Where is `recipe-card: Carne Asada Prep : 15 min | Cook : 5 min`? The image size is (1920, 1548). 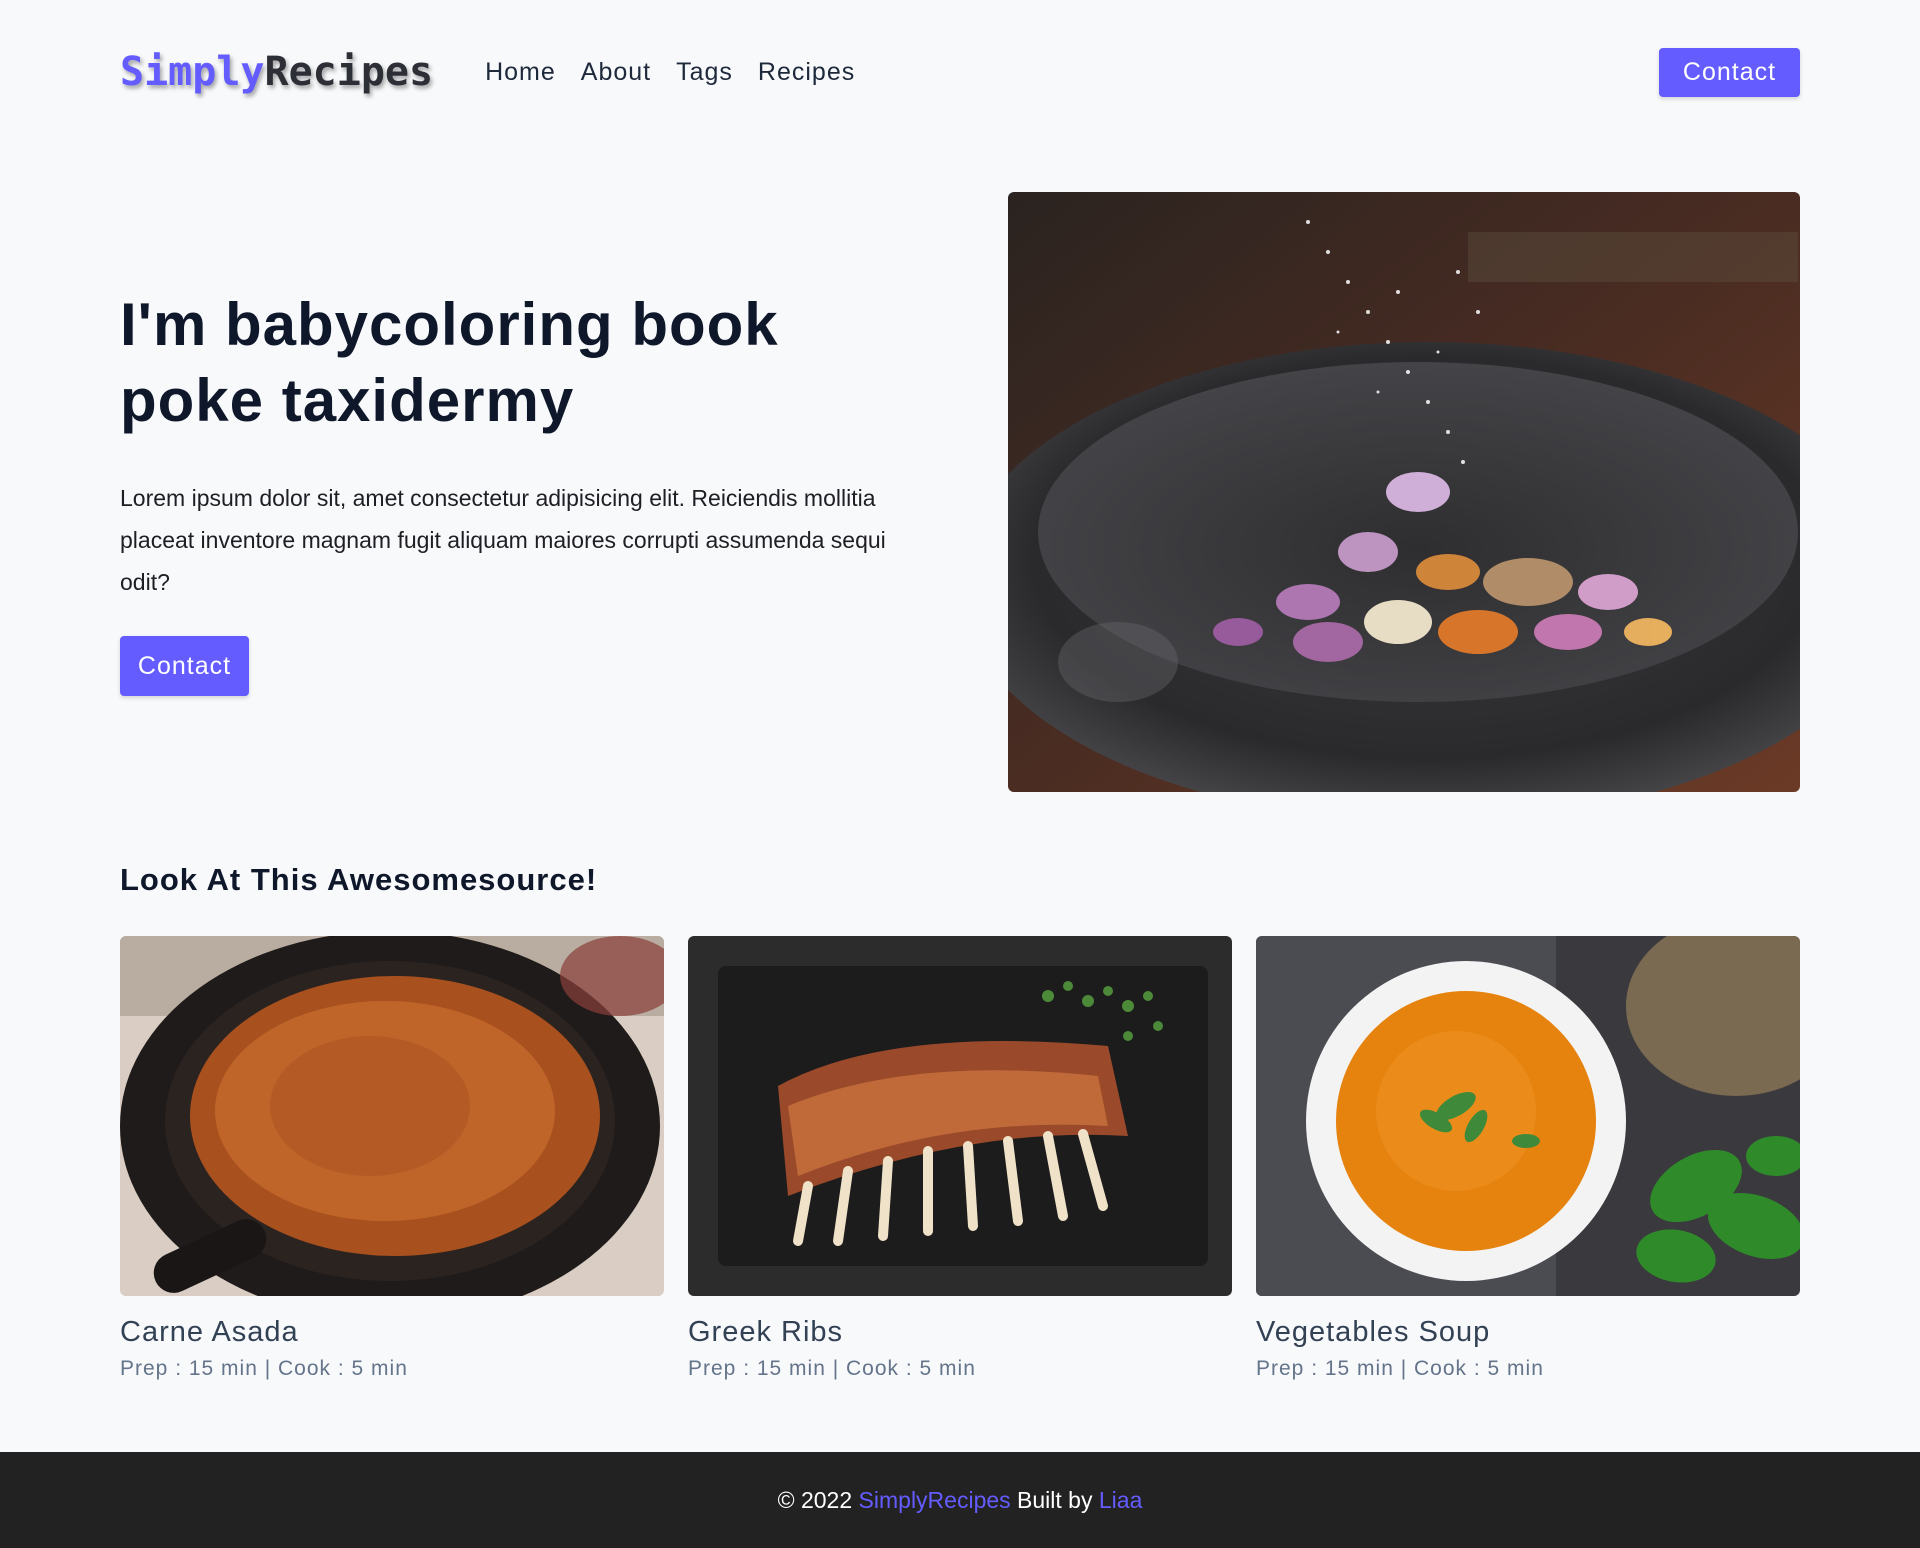 recipe-card: Carne Asada Prep : 15 min | Cook : 5 min is located at coordinates (392, 1158).